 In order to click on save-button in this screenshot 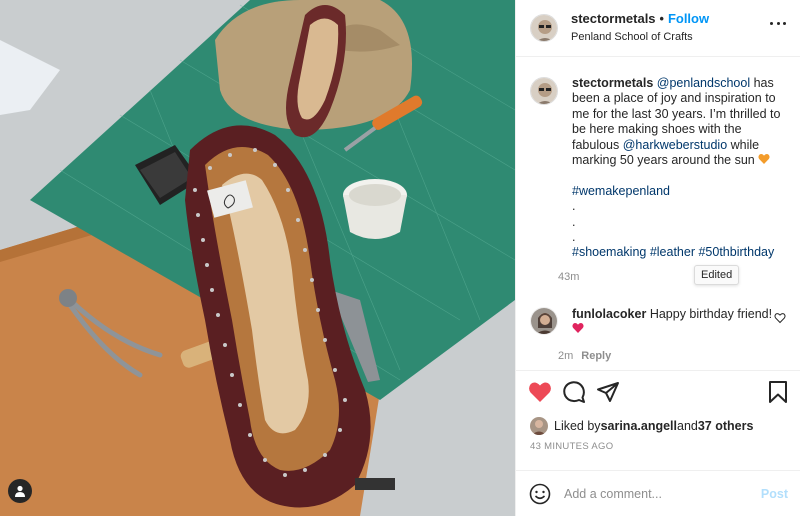, I will do `click(778, 392)`.